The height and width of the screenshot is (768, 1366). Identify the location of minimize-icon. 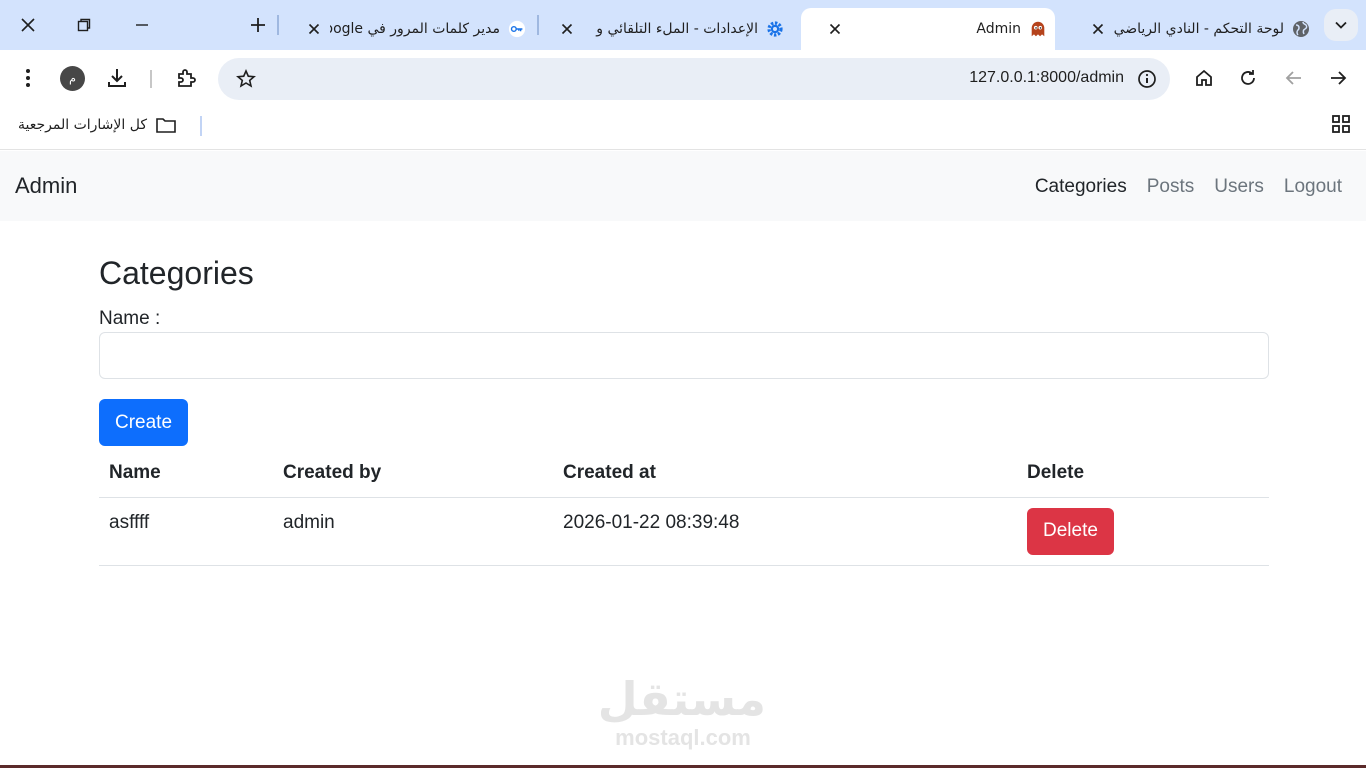
(142, 25).